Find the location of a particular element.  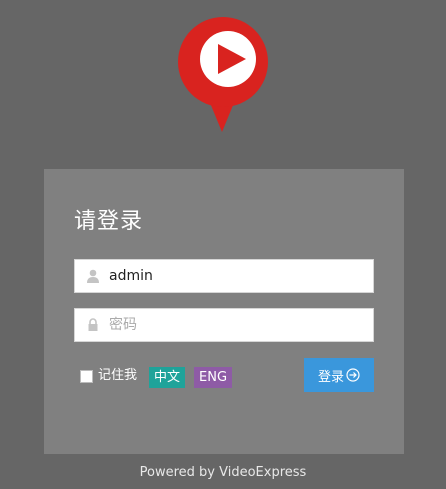

lock-icon is located at coordinates (93, 324).